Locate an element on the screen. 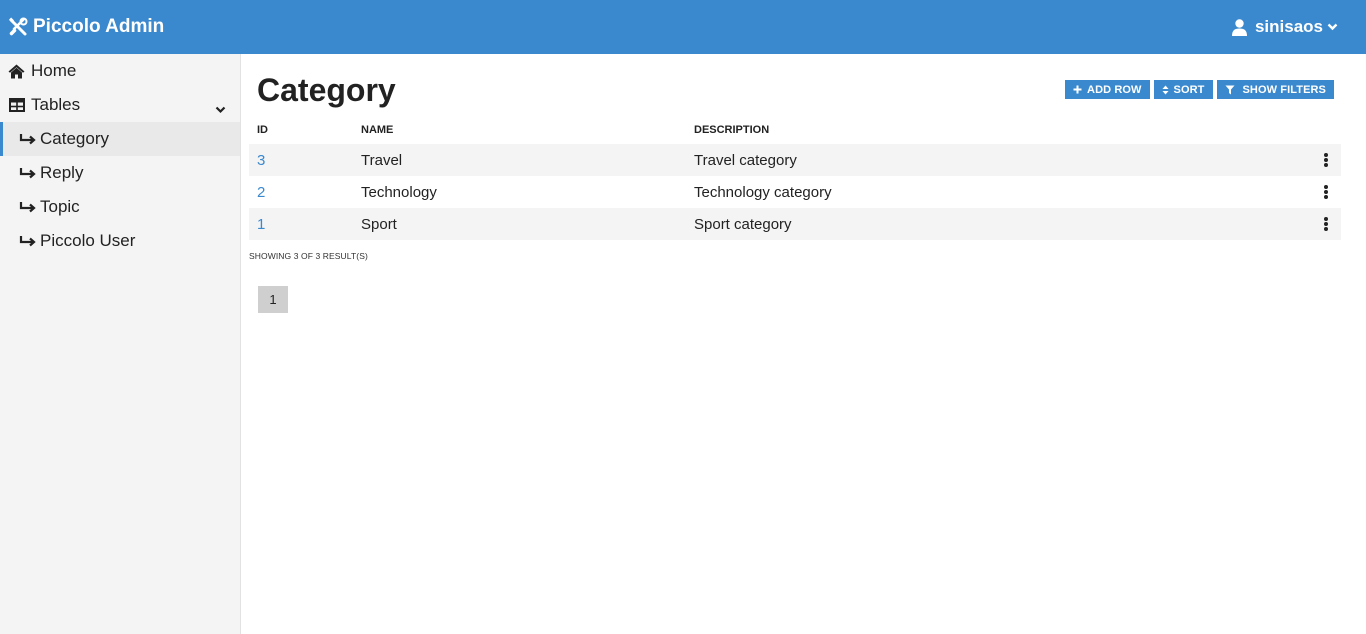 This screenshot has width=1366, height=634. row-description: Sport category is located at coordinates (743, 224).